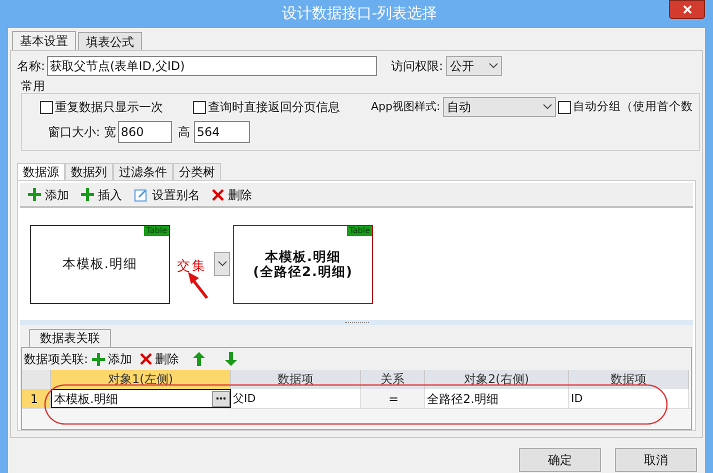 This screenshot has height=473, width=713. What do you see at coordinates (31, 66) in the screenshot?
I see `name-label: 名称:` at bounding box center [31, 66].